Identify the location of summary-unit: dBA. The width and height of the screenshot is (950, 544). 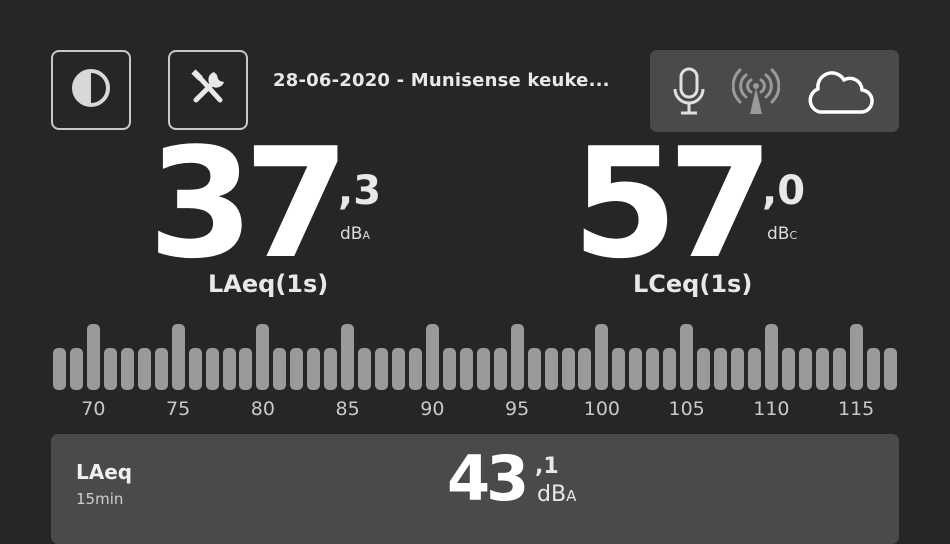
(556, 494).